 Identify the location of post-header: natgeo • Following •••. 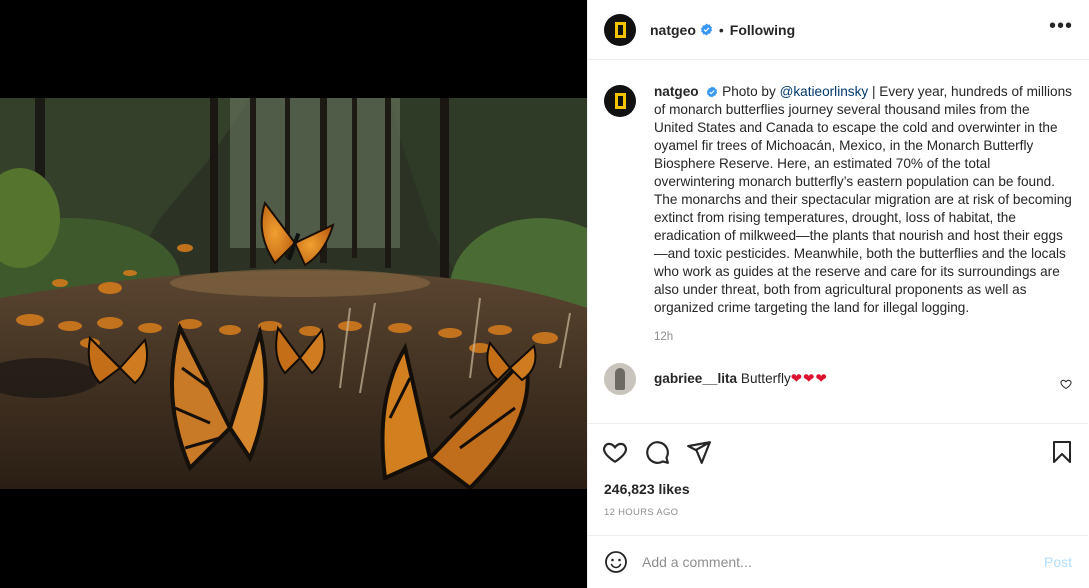
(838, 30).